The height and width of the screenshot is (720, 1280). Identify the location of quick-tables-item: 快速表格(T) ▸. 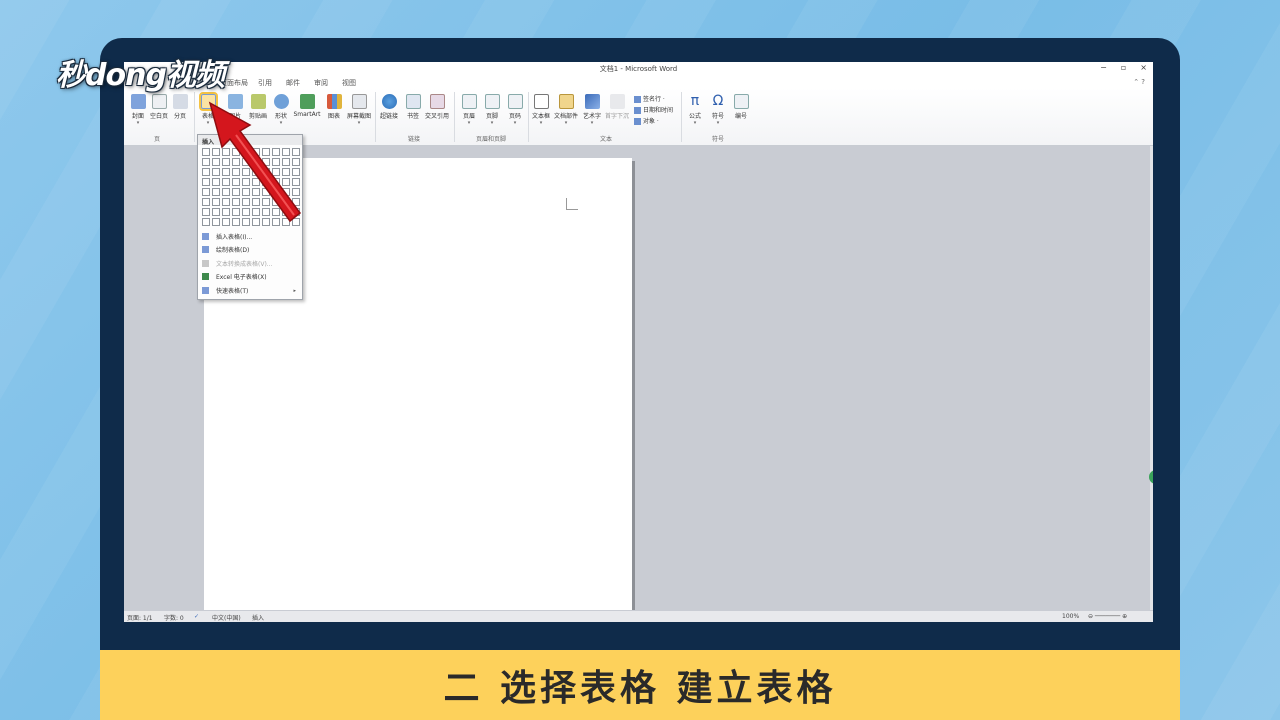
(251, 290).